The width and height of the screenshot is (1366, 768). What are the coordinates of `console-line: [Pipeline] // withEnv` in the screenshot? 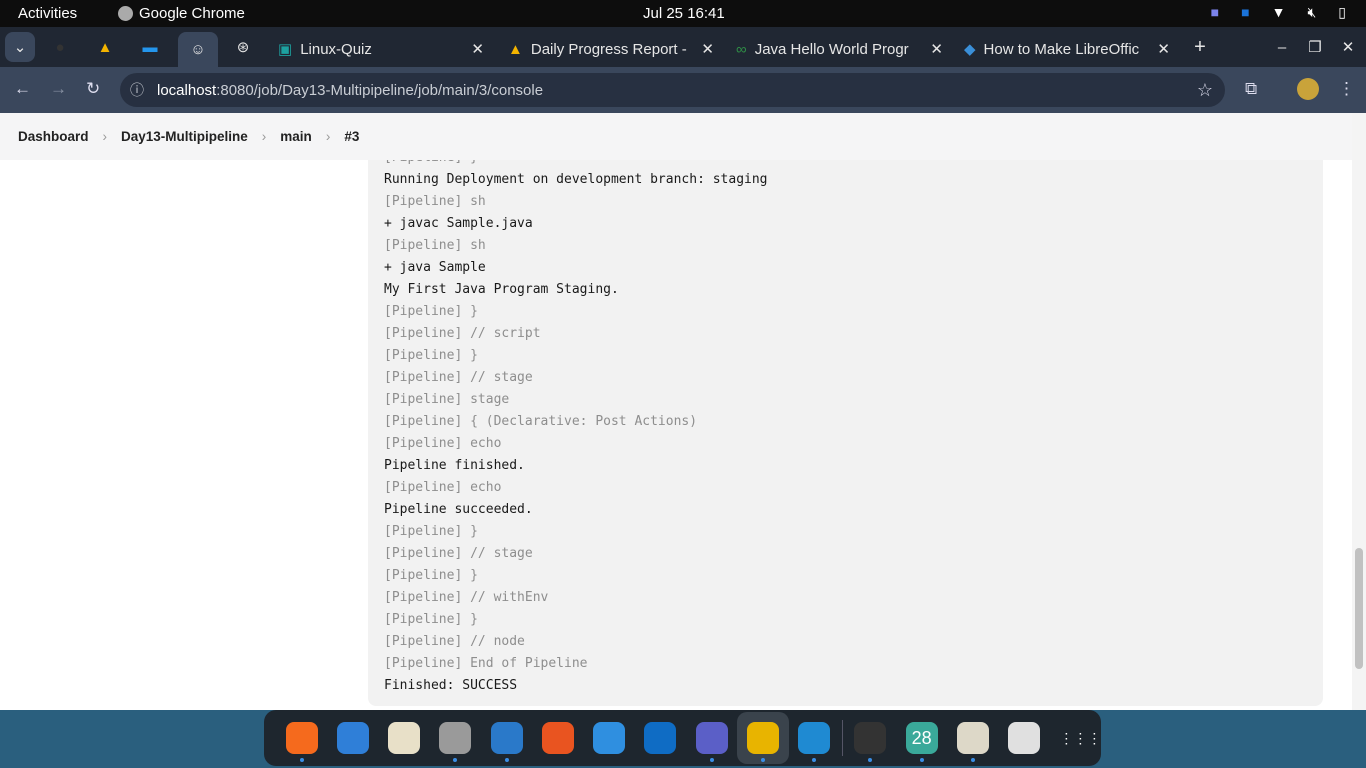 It's located at (466, 597).